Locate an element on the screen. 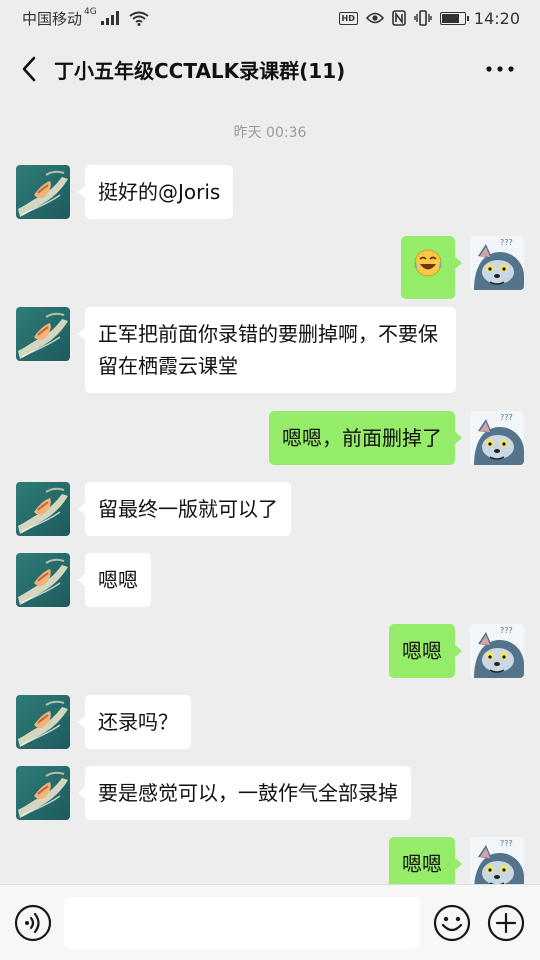  battery-icon is located at coordinates (454, 18).